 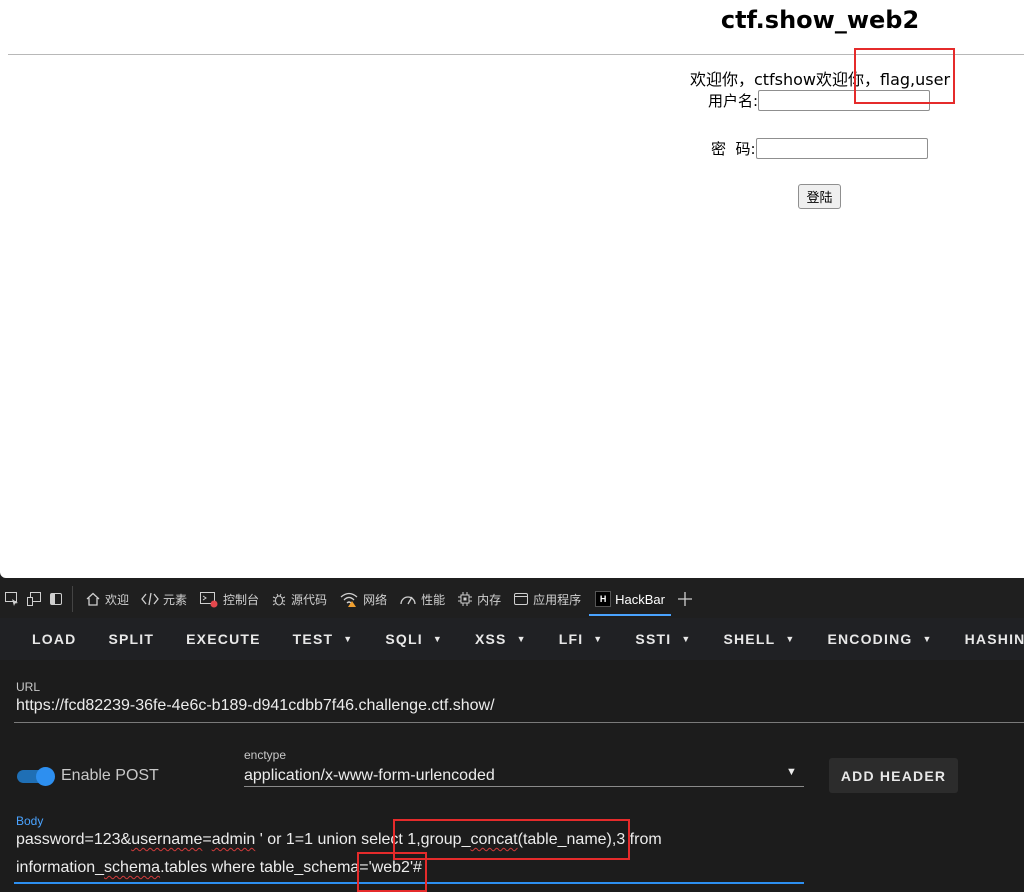 I want to click on home-icon, so click(x=93, y=599).